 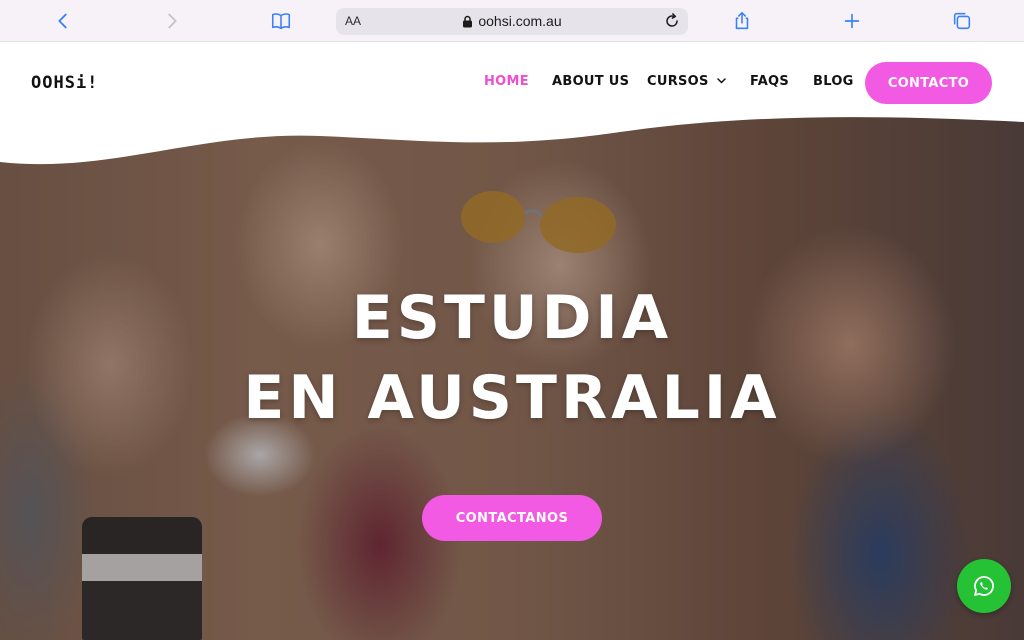 What do you see at coordinates (672, 21) in the screenshot?
I see `reload-icon` at bounding box center [672, 21].